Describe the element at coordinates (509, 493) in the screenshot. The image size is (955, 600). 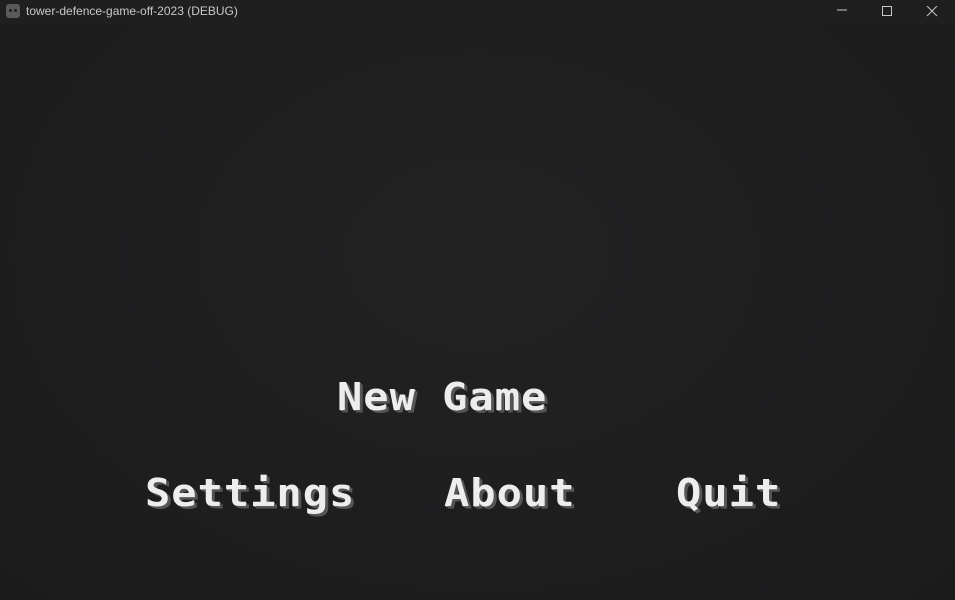
I see `about-button: About` at that location.